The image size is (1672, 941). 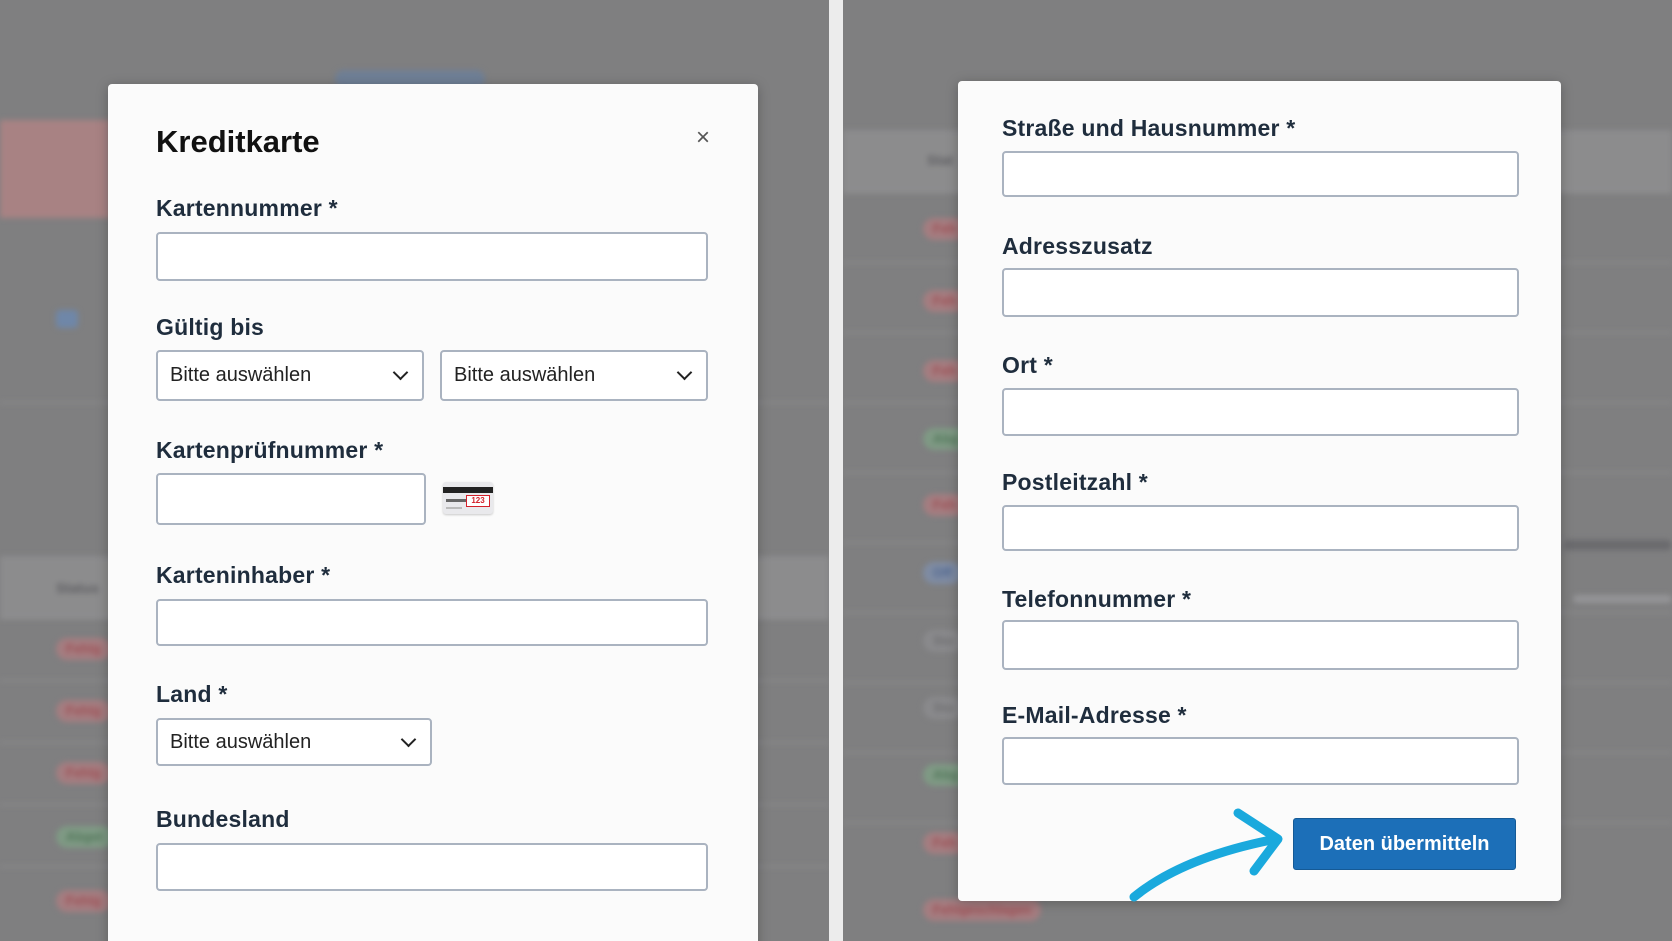 What do you see at coordinates (1094, 715) in the screenshot?
I see `email-label: E-Mail-Adresse *` at bounding box center [1094, 715].